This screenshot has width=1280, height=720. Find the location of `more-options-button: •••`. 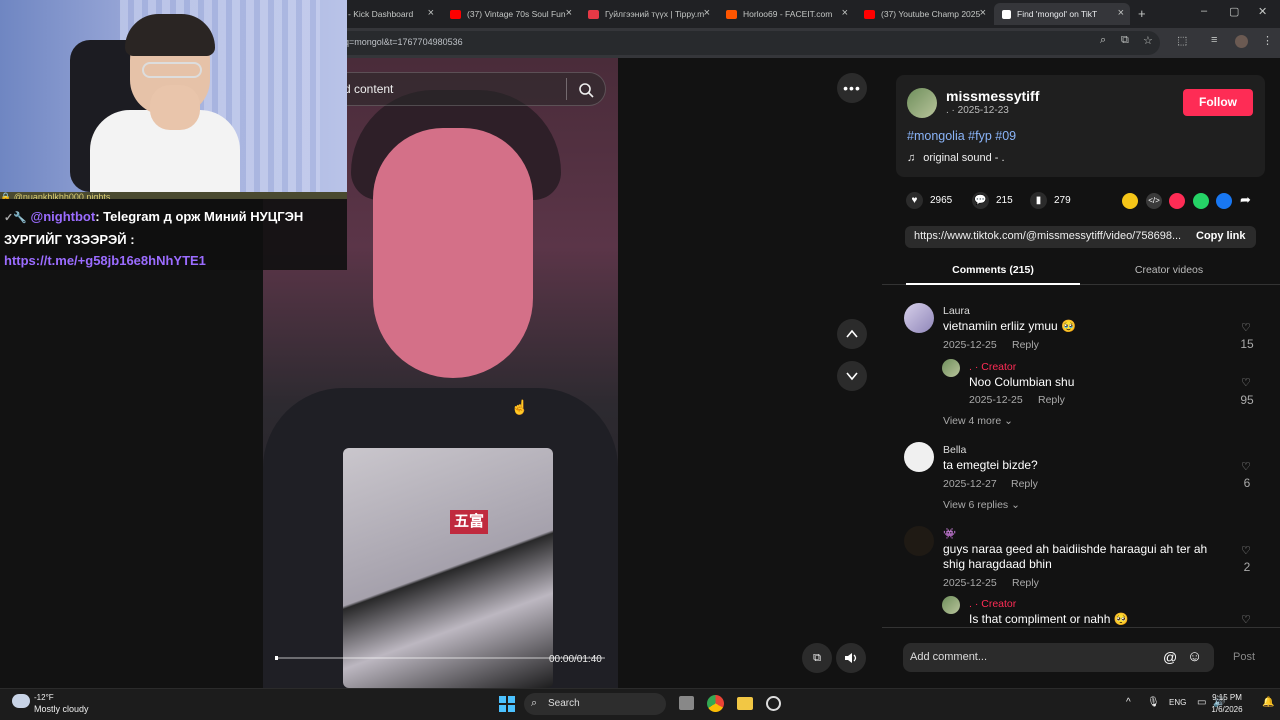

more-options-button: ••• is located at coordinates (852, 88).